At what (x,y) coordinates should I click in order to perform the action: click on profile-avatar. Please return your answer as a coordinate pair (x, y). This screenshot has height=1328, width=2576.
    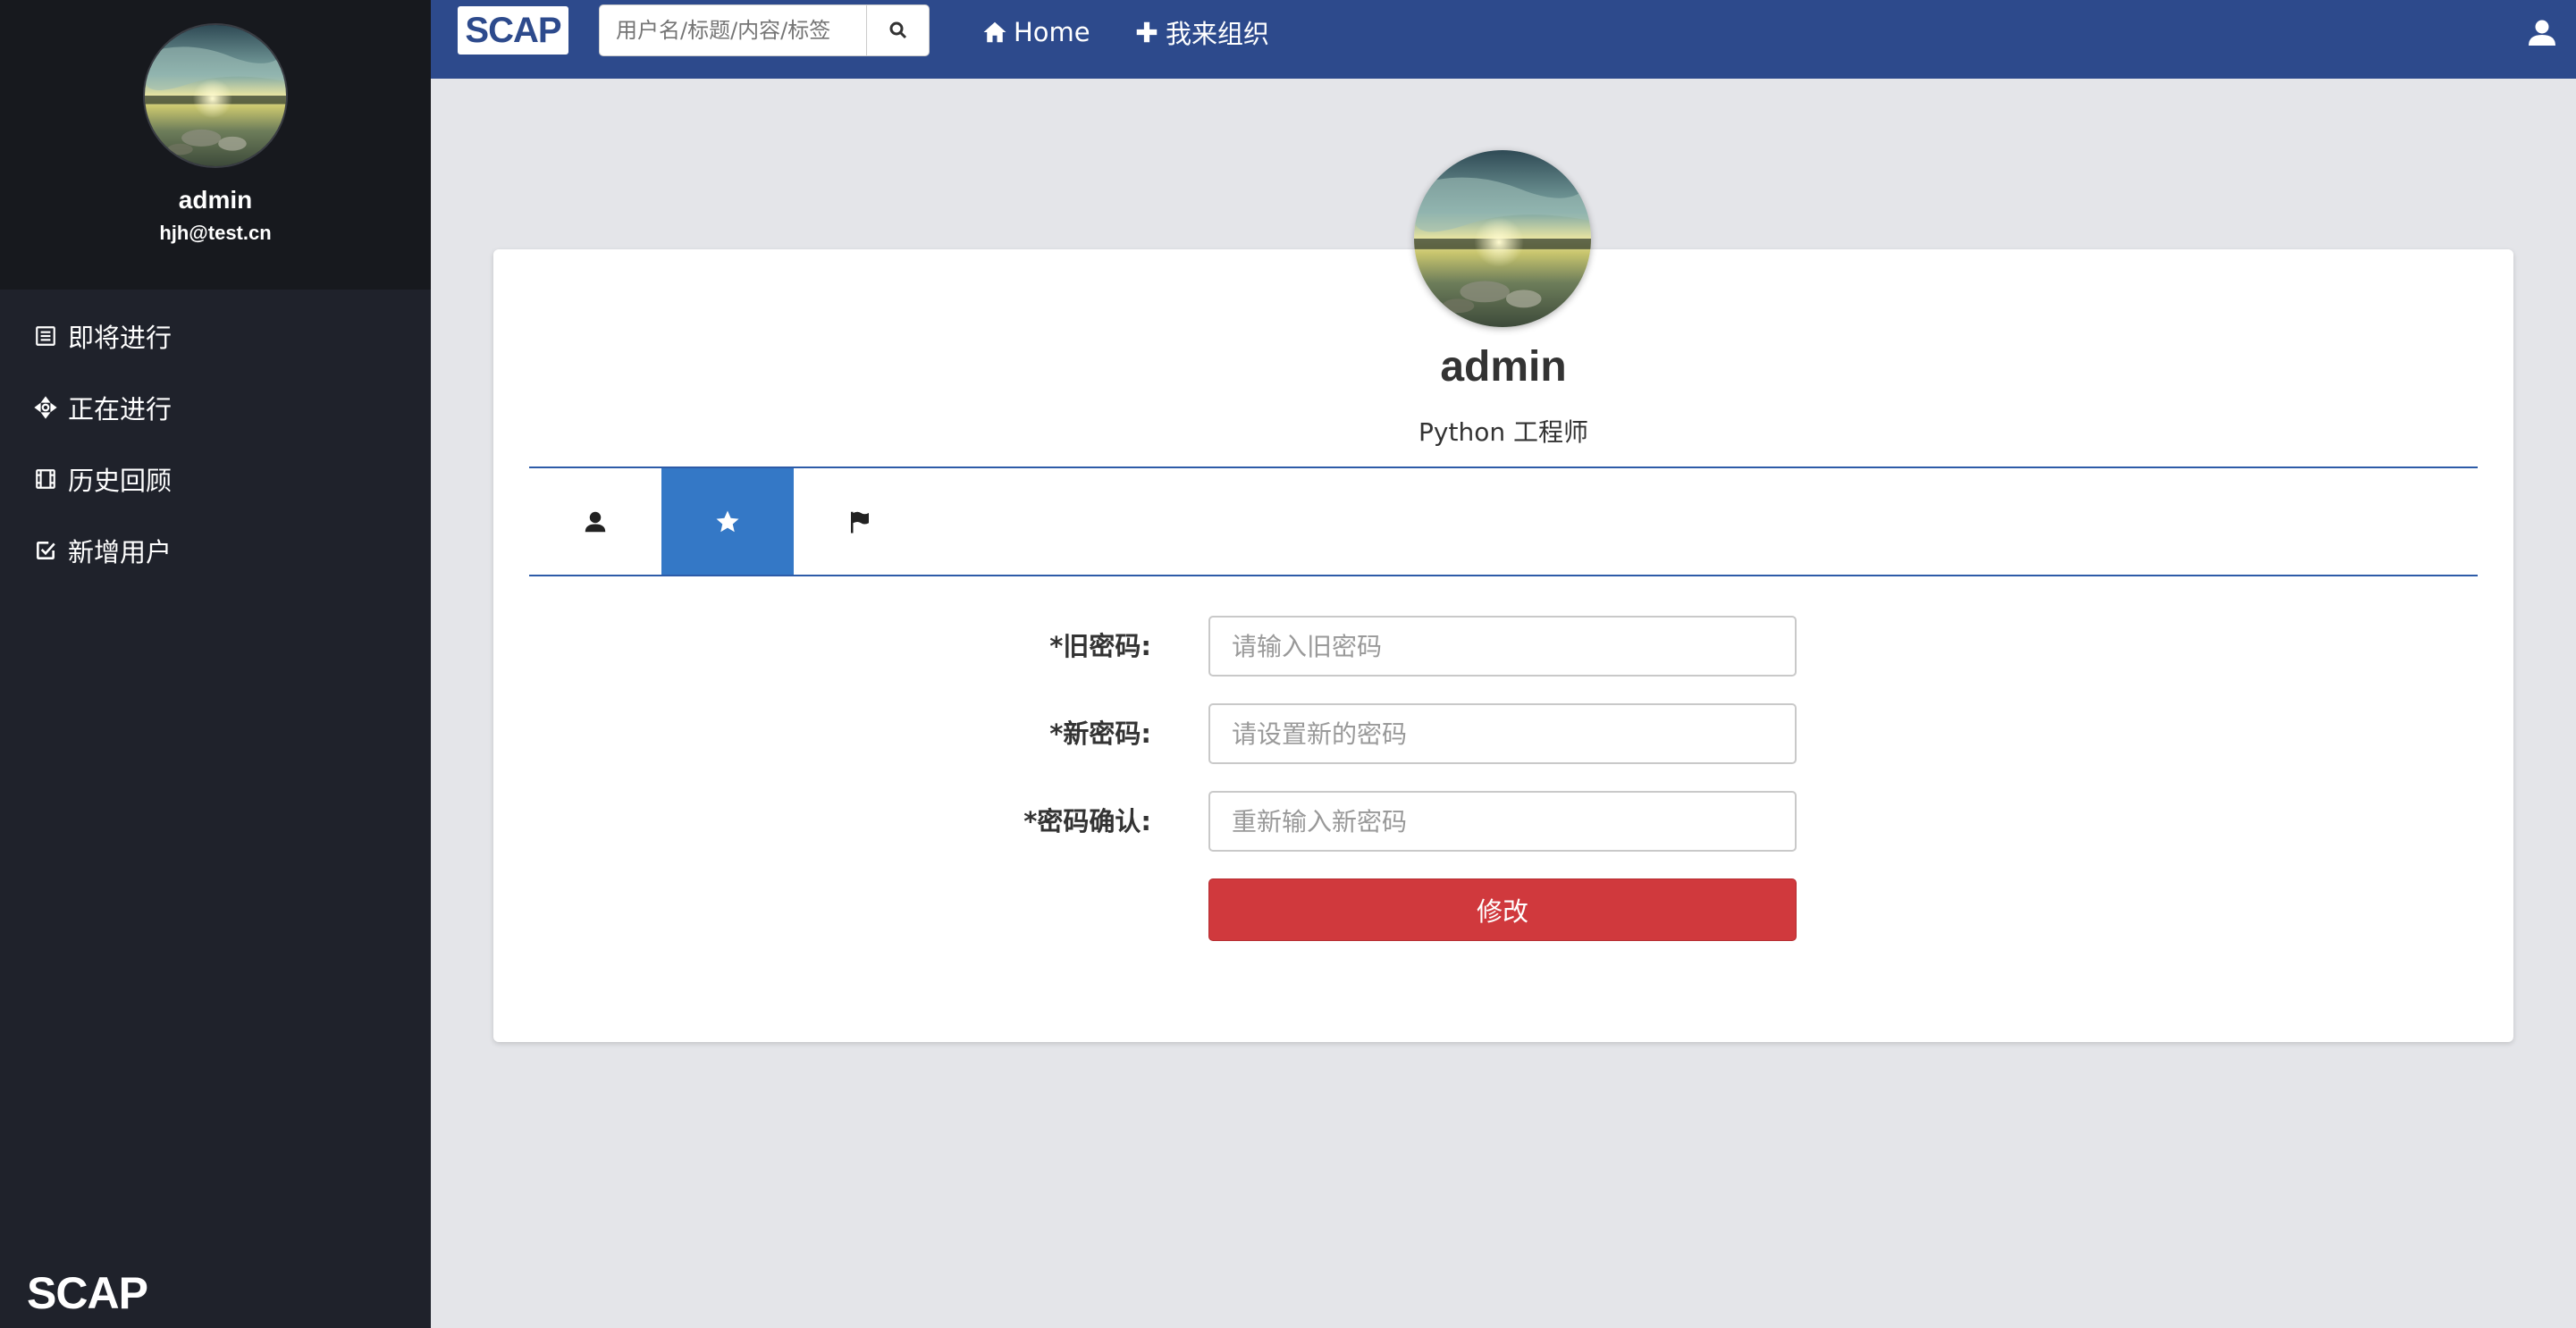
    Looking at the image, I should click on (1503, 238).